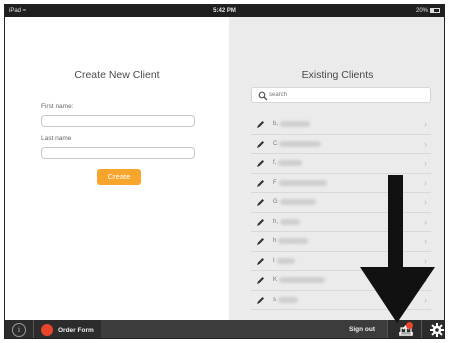 The height and width of the screenshot is (343, 449). What do you see at coordinates (276, 221) in the screenshot?
I see `client-name: h,` at bounding box center [276, 221].